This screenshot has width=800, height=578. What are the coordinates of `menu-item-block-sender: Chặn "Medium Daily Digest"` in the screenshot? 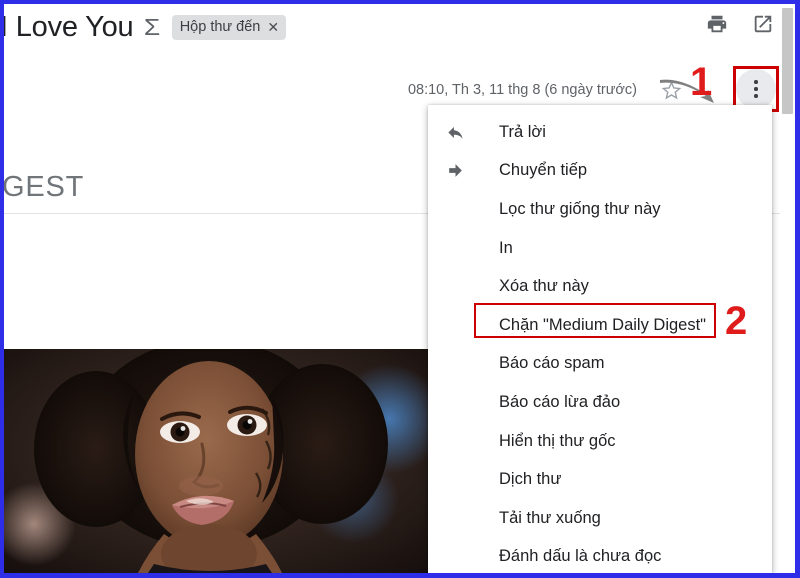 It's located at (600, 325).